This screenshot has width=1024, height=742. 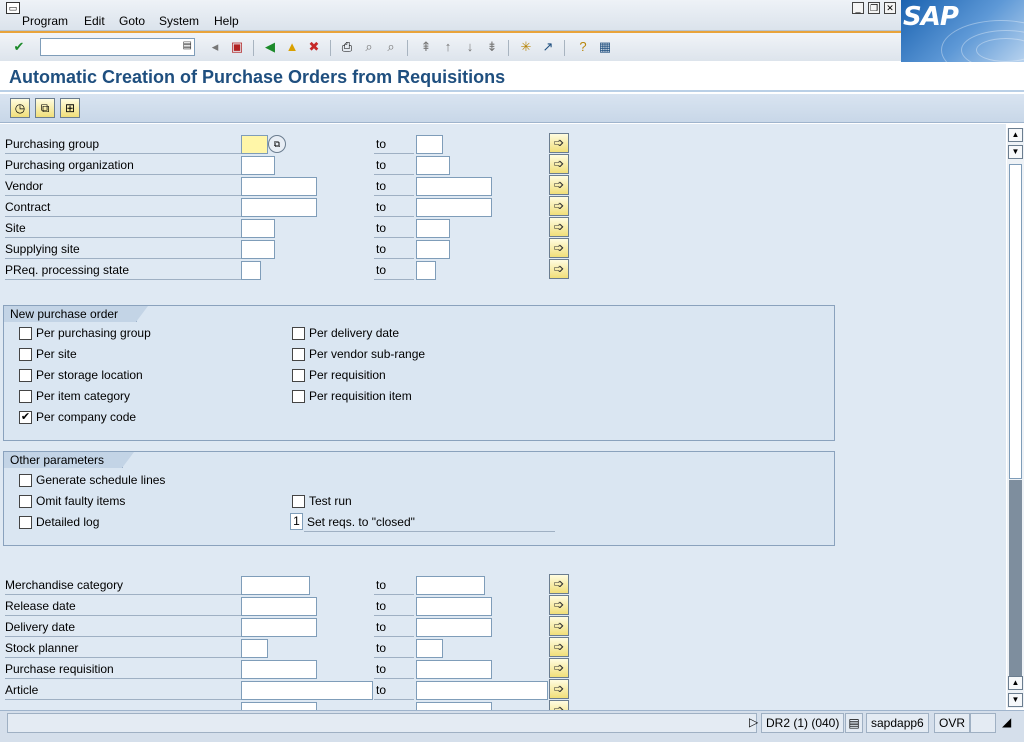 What do you see at coordinates (13, 8) in the screenshot?
I see `system-menu-icon: ▭` at bounding box center [13, 8].